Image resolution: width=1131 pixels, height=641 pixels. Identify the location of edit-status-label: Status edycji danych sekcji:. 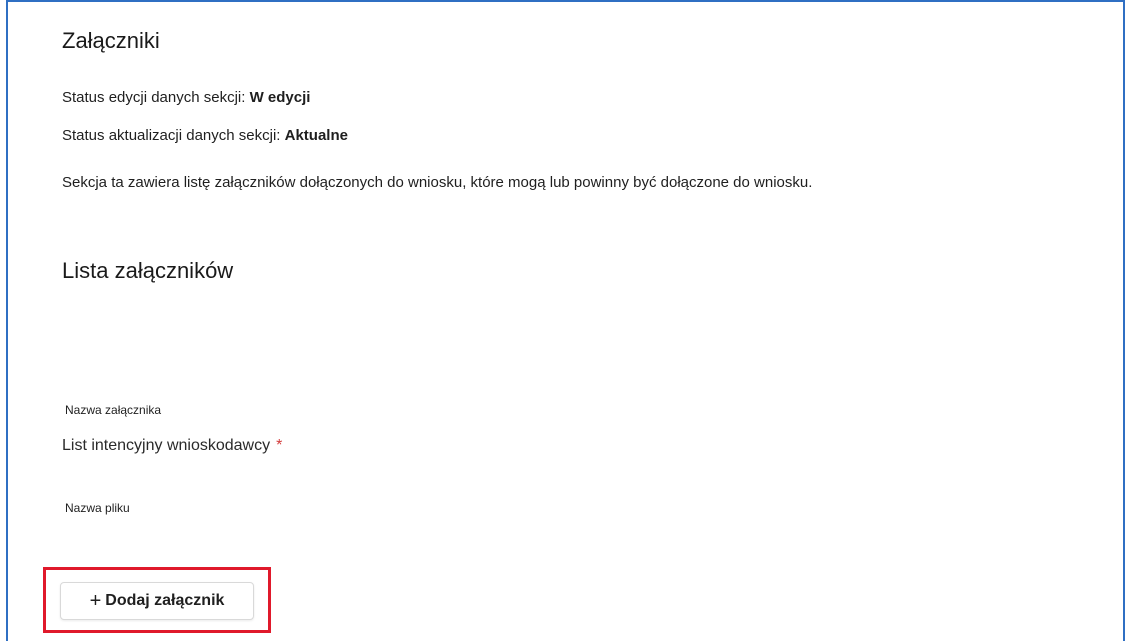
(154, 97).